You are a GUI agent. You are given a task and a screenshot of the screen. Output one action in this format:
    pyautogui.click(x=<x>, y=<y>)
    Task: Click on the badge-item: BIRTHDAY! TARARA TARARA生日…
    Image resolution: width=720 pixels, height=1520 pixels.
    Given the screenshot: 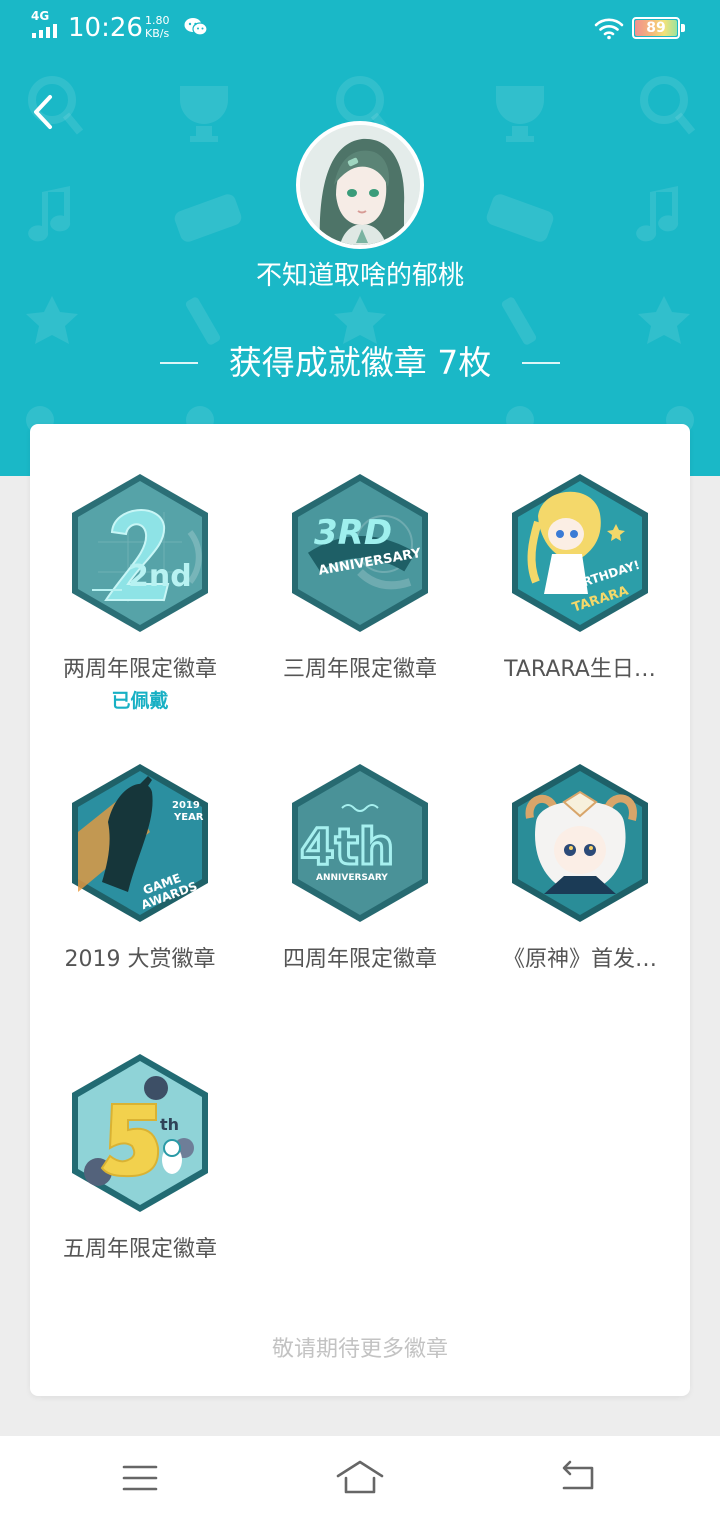 What is the action you would take?
    pyautogui.click(x=580, y=554)
    